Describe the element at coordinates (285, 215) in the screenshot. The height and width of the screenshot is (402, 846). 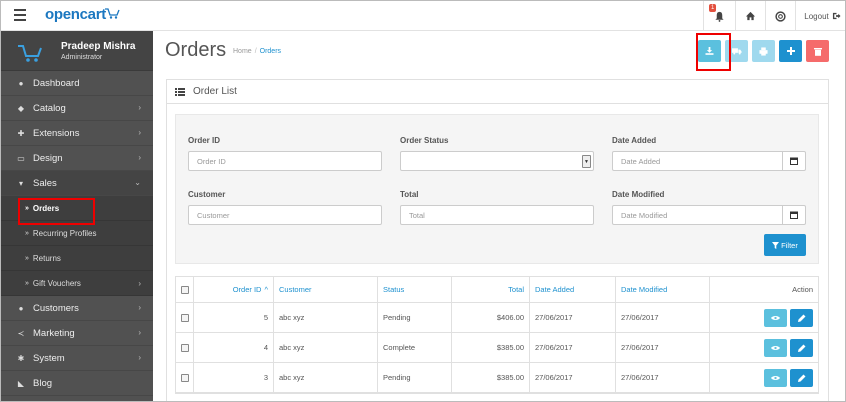
I see `customer-input: Customer` at that location.